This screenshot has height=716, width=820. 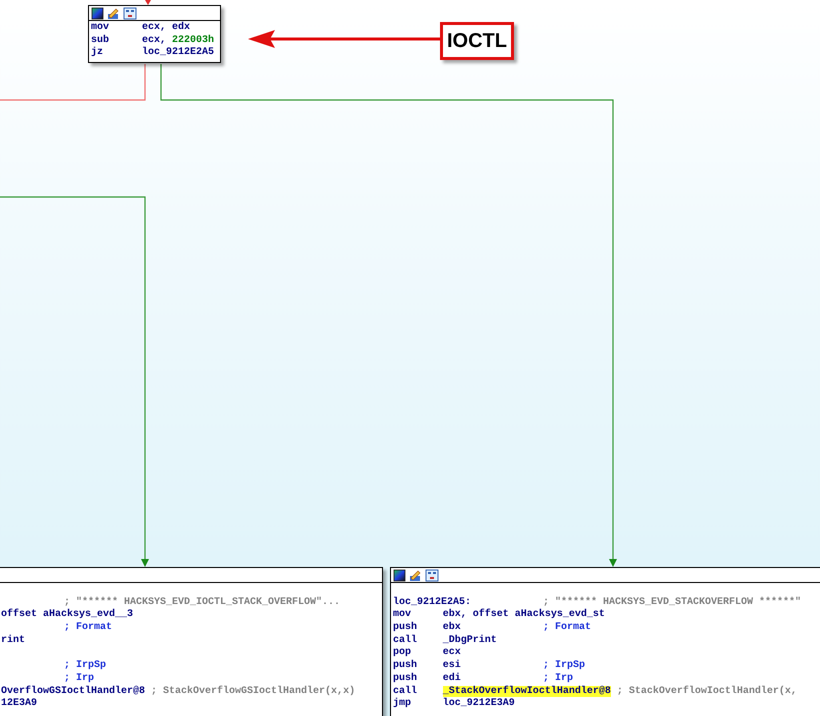 I want to click on code-line: mov ebx, offset aHacksys_evd_st, so click(x=499, y=615).